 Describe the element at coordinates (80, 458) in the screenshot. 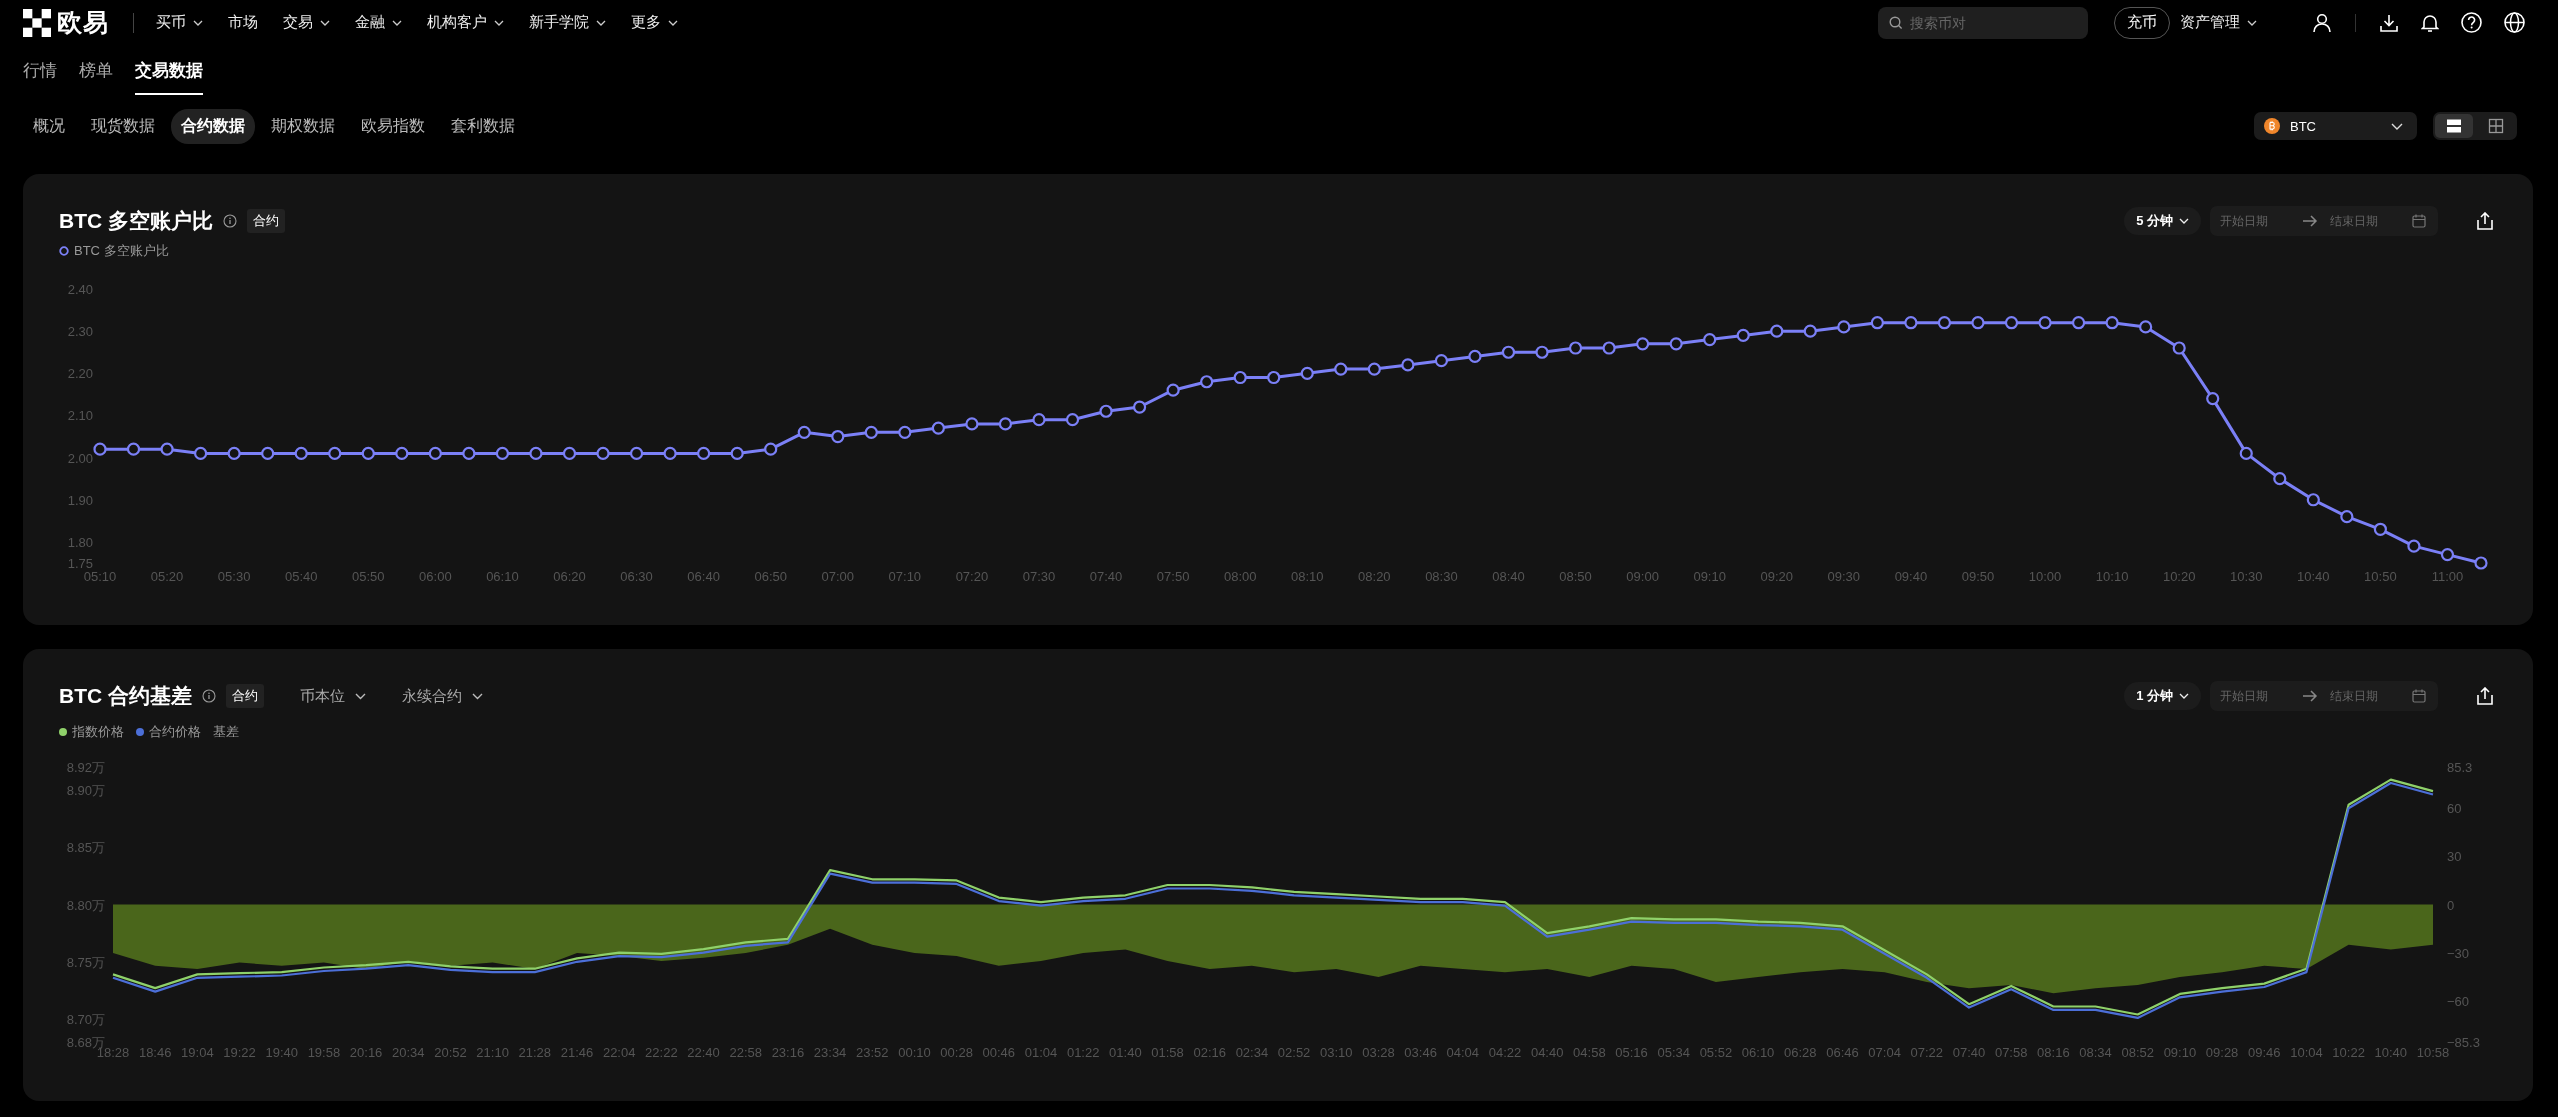

I see `y-axis-label: 2.00` at that location.